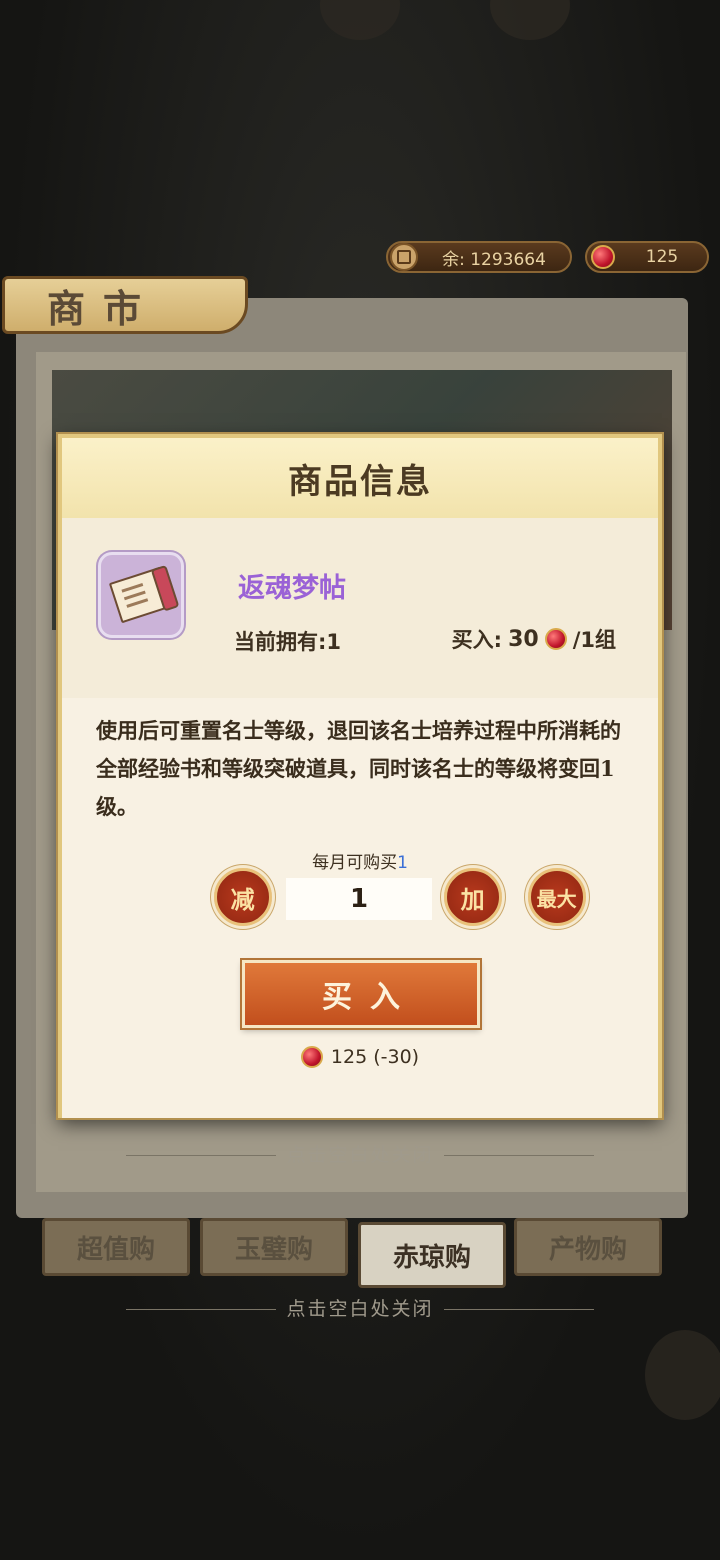  I want to click on item-name: 返魂梦帖, so click(292, 588).